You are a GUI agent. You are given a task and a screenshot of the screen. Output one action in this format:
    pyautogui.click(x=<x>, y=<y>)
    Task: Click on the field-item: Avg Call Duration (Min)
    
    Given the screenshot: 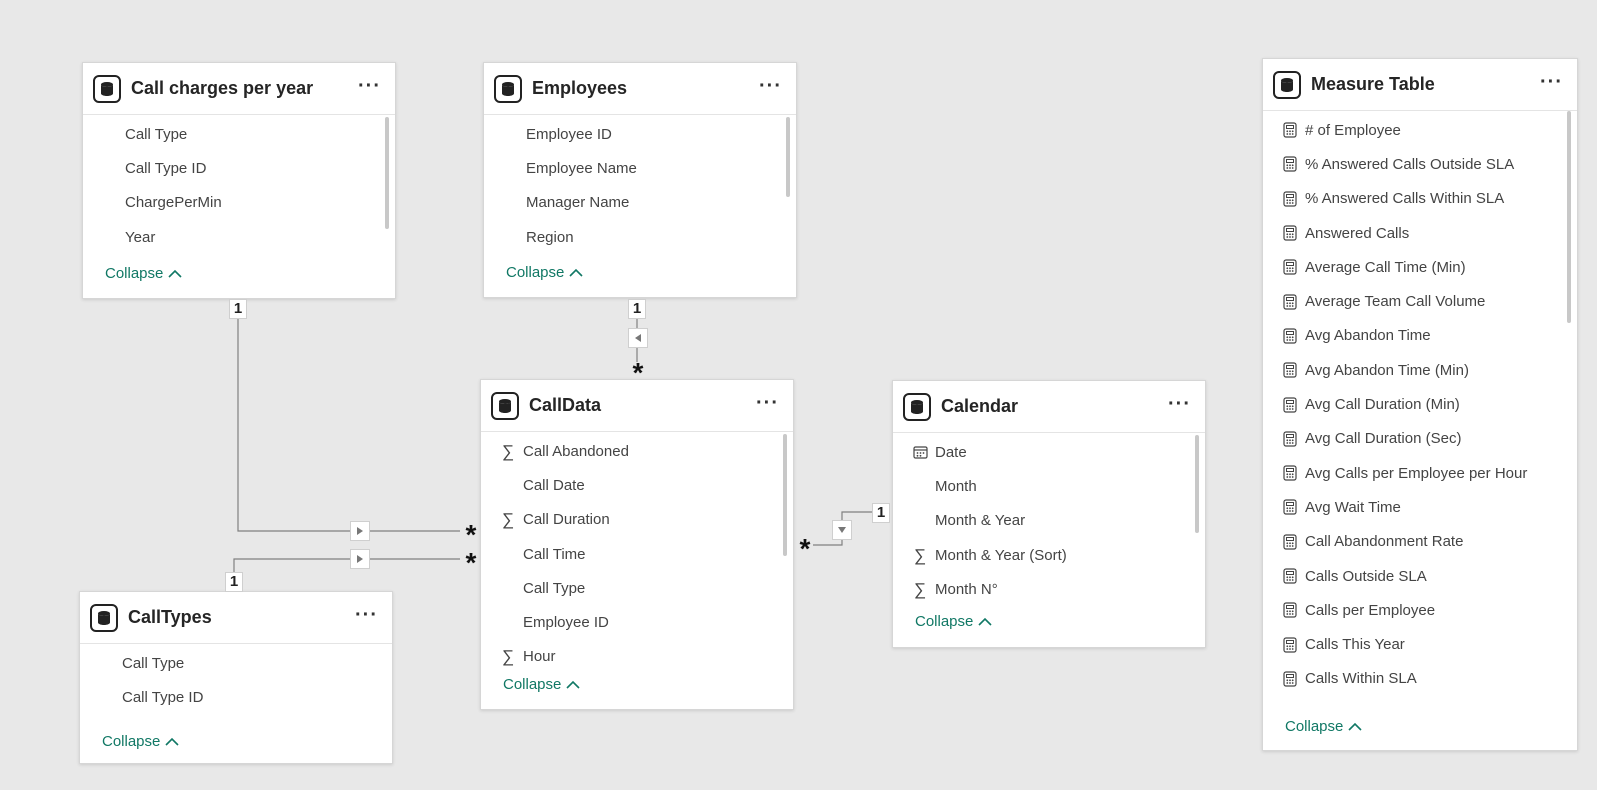 What is the action you would take?
    pyautogui.click(x=1420, y=404)
    